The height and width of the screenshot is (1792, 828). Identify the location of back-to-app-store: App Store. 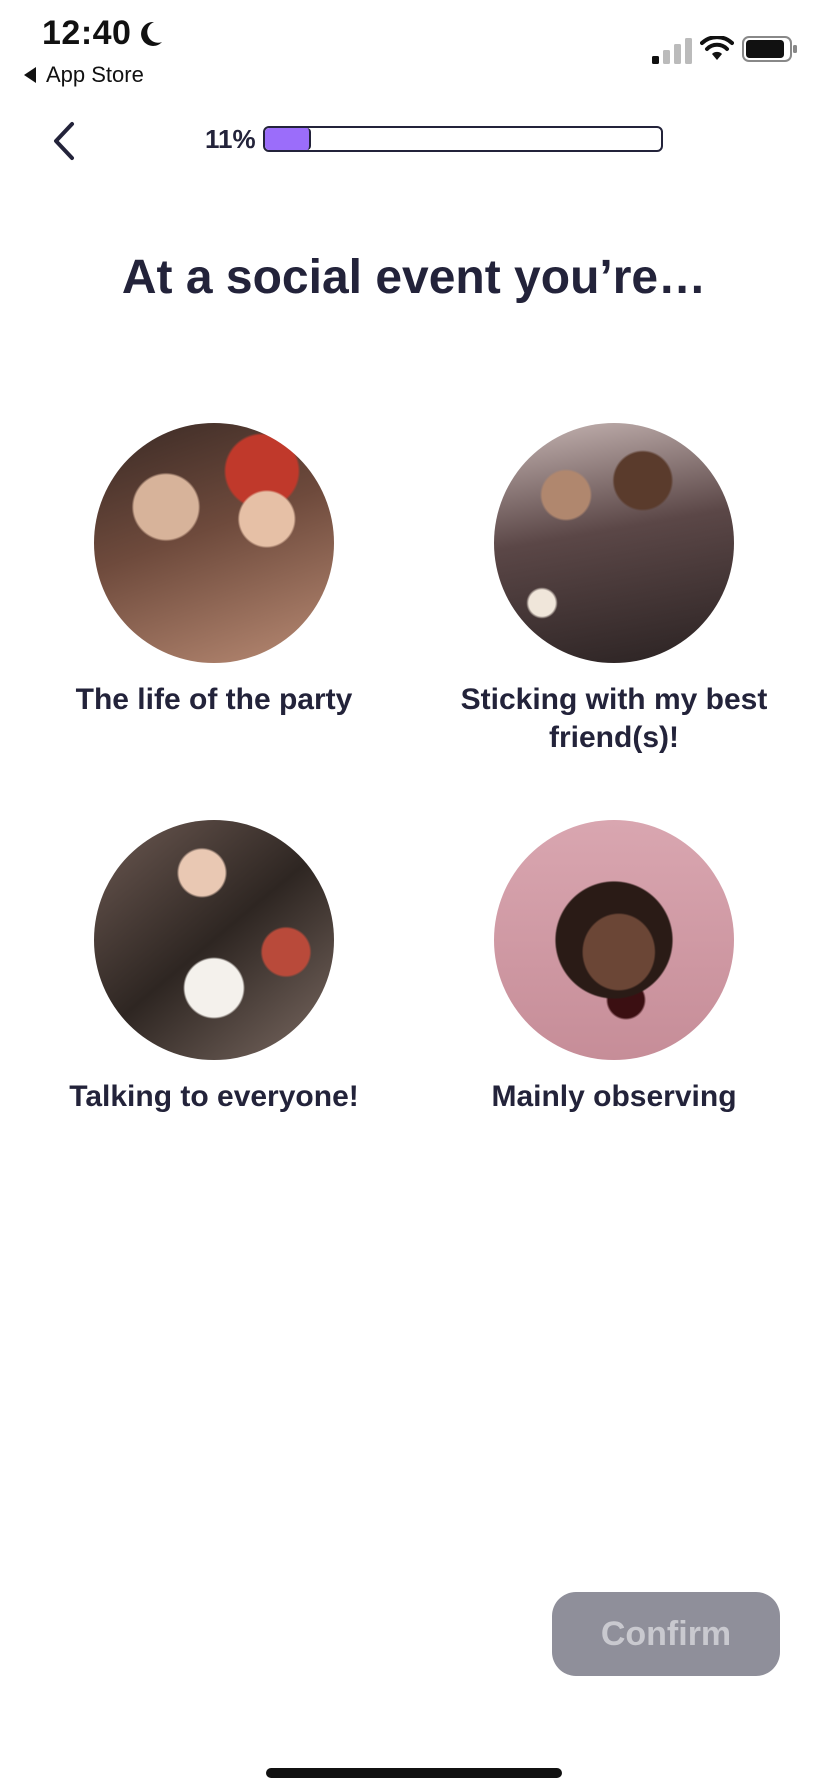
(84, 75).